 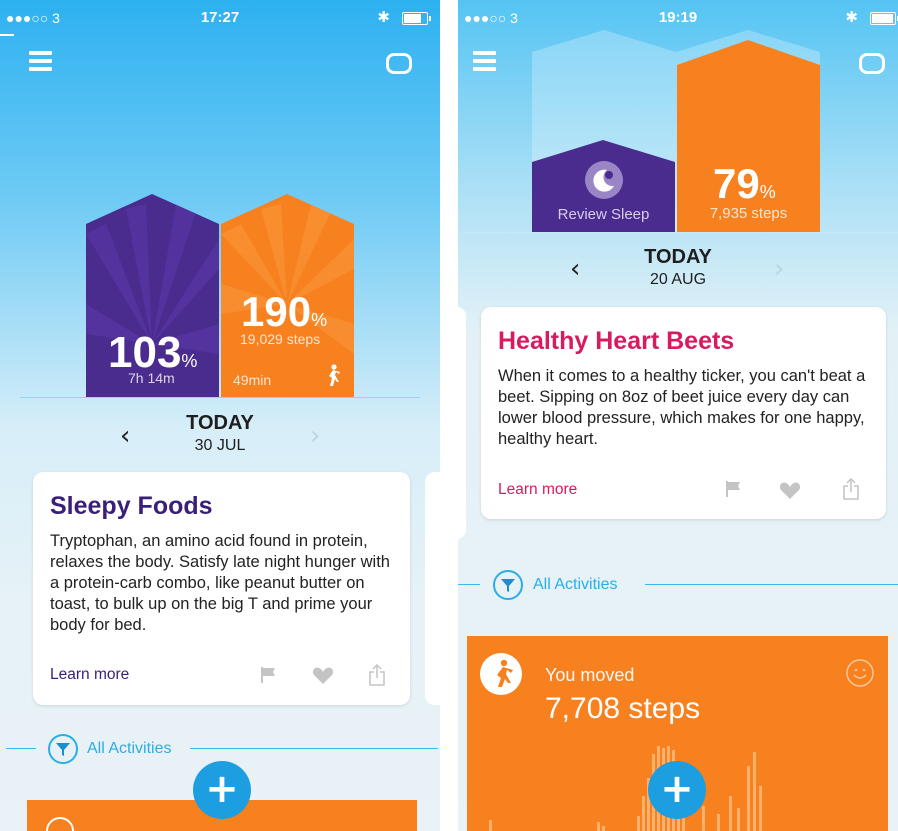 I want to click on review-sleep-label: Review Sleep, so click(x=603, y=214).